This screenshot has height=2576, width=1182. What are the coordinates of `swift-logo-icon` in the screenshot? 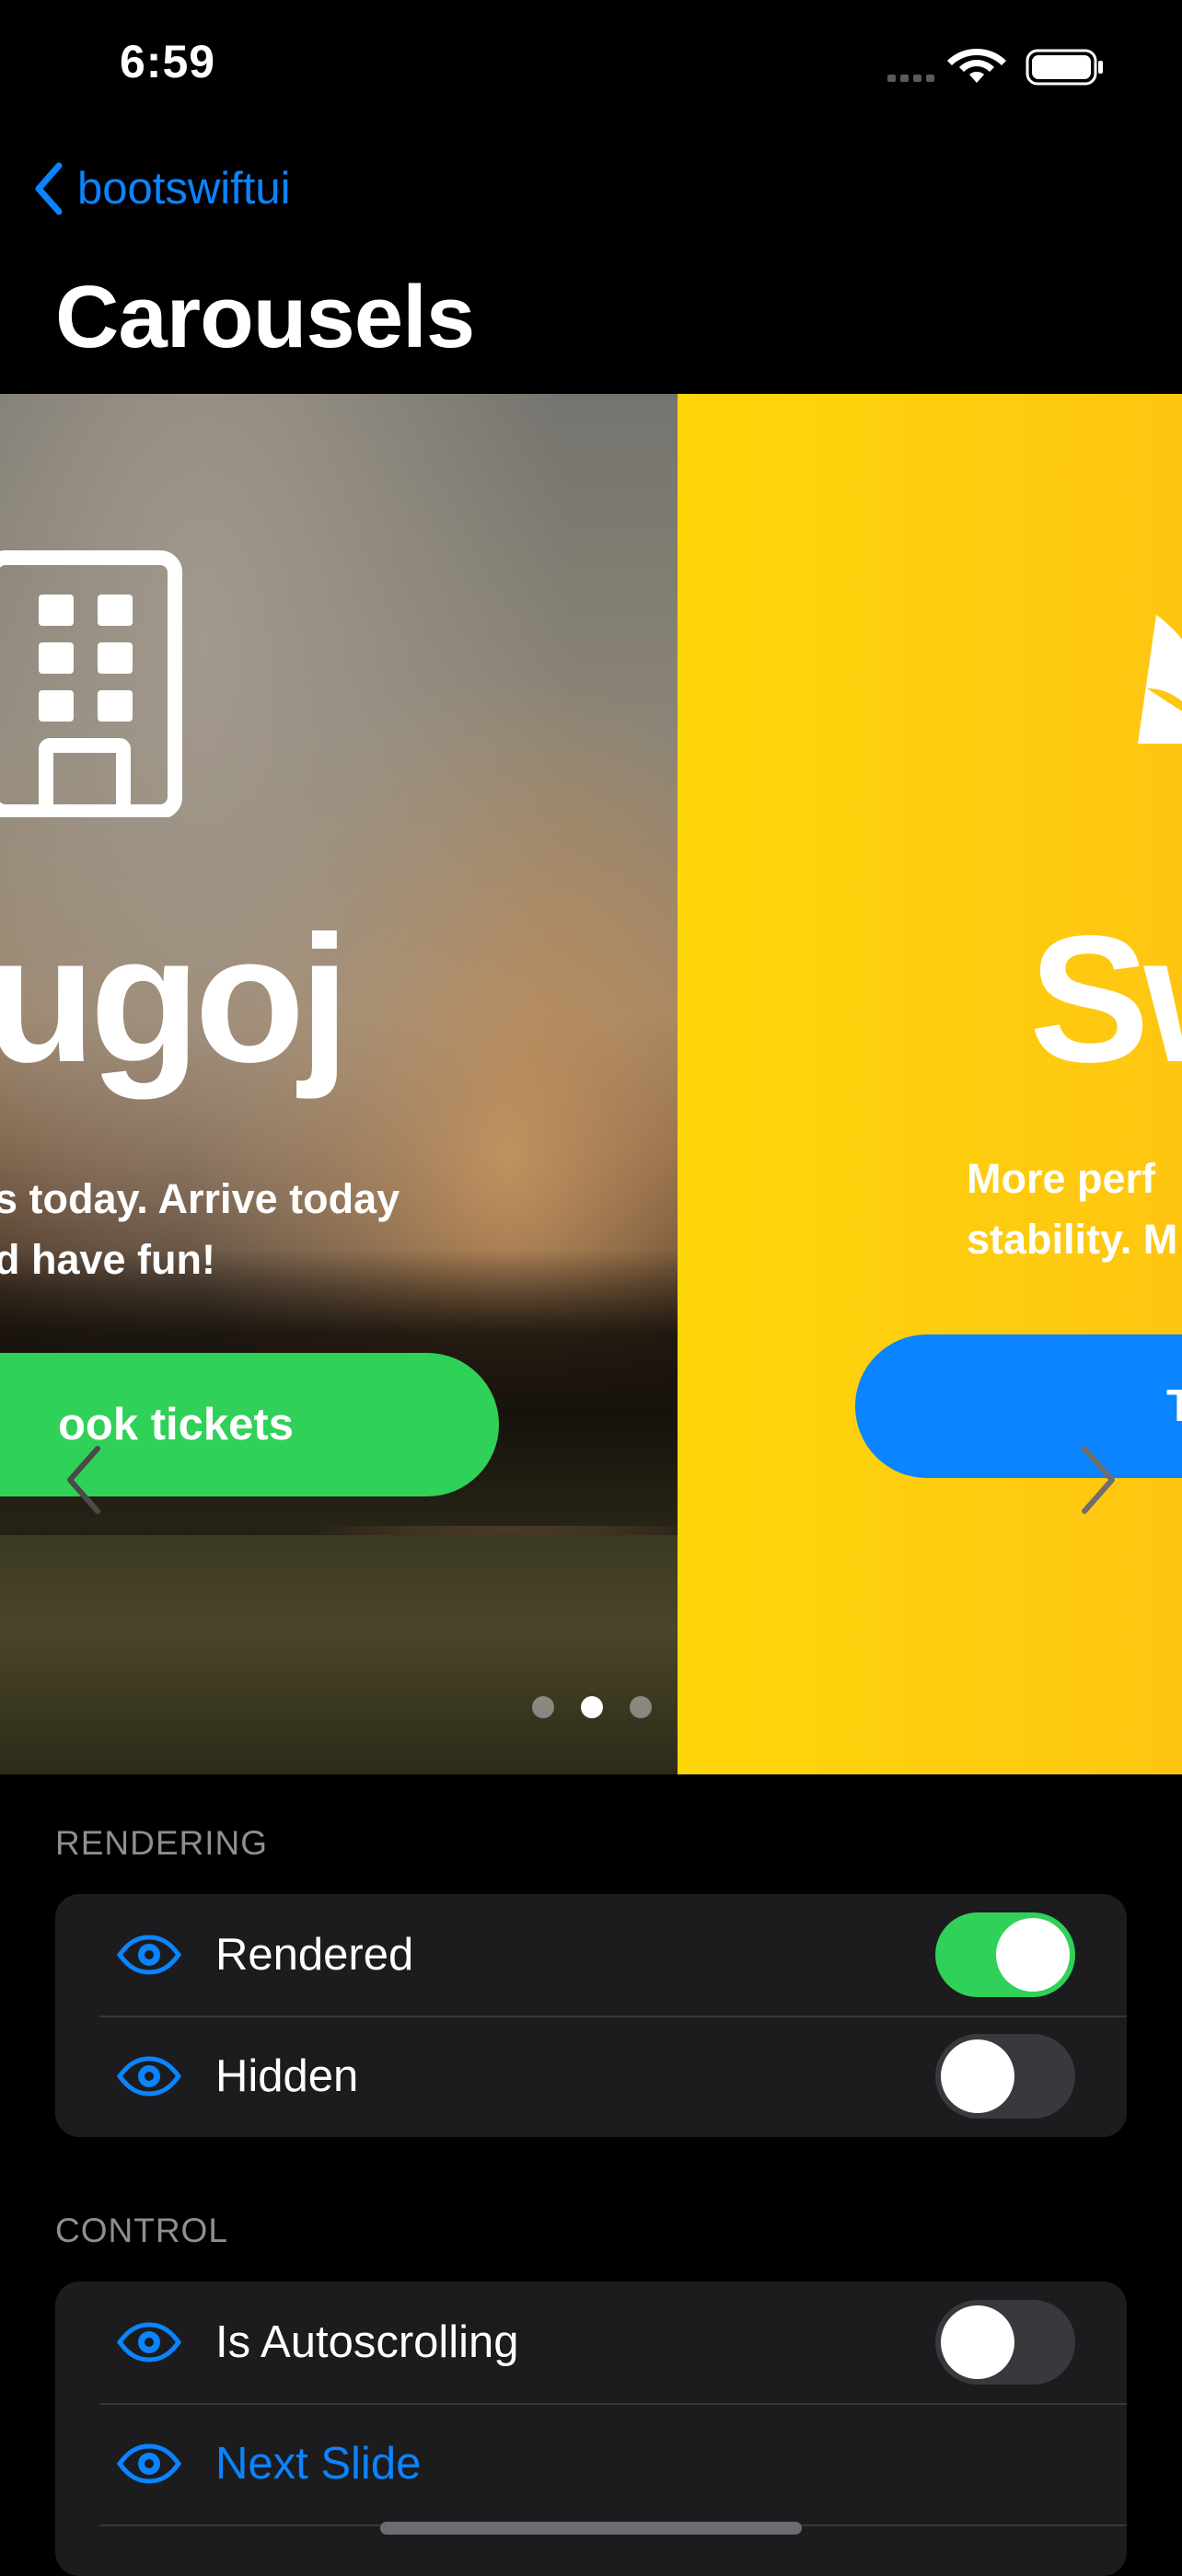 It's located at (1160, 679).